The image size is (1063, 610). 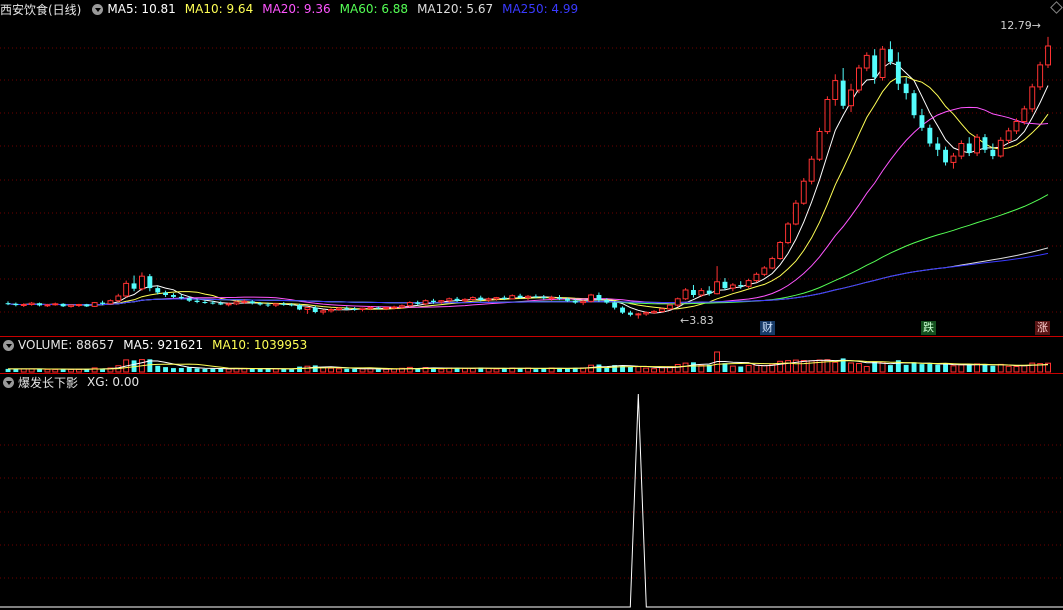 I want to click on volume-legend-toggle-icon, so click(x=8, y=345).